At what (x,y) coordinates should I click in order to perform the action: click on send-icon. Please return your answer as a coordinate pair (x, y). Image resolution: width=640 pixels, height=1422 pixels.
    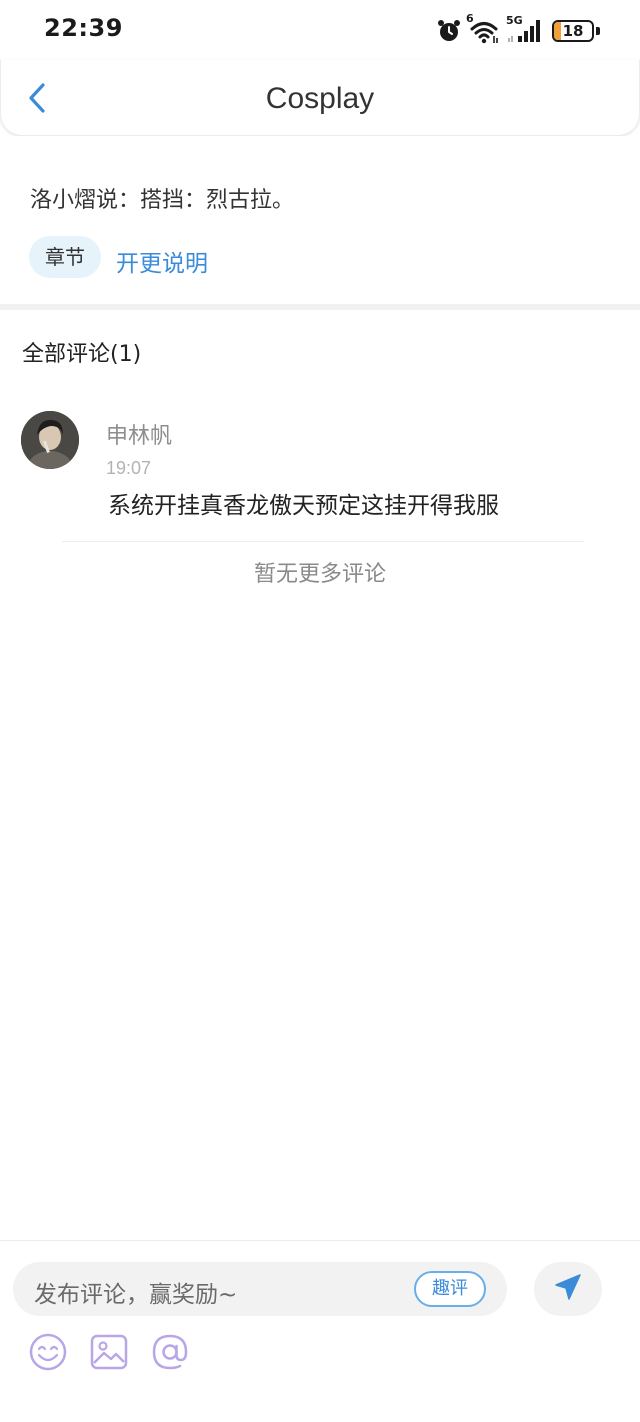
    Looking at the image, I should click on (568, 1289).